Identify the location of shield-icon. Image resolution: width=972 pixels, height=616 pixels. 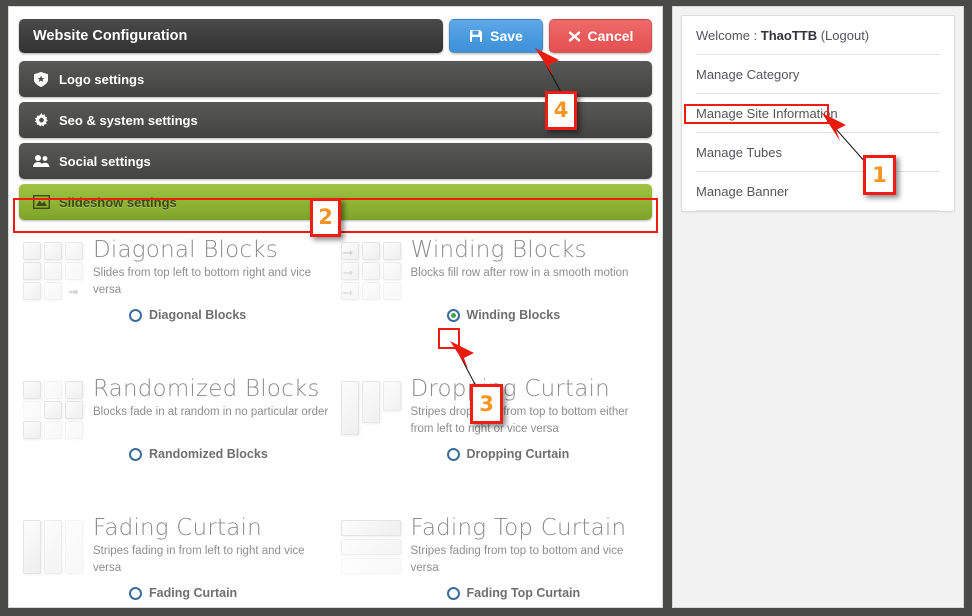
(41, 79).